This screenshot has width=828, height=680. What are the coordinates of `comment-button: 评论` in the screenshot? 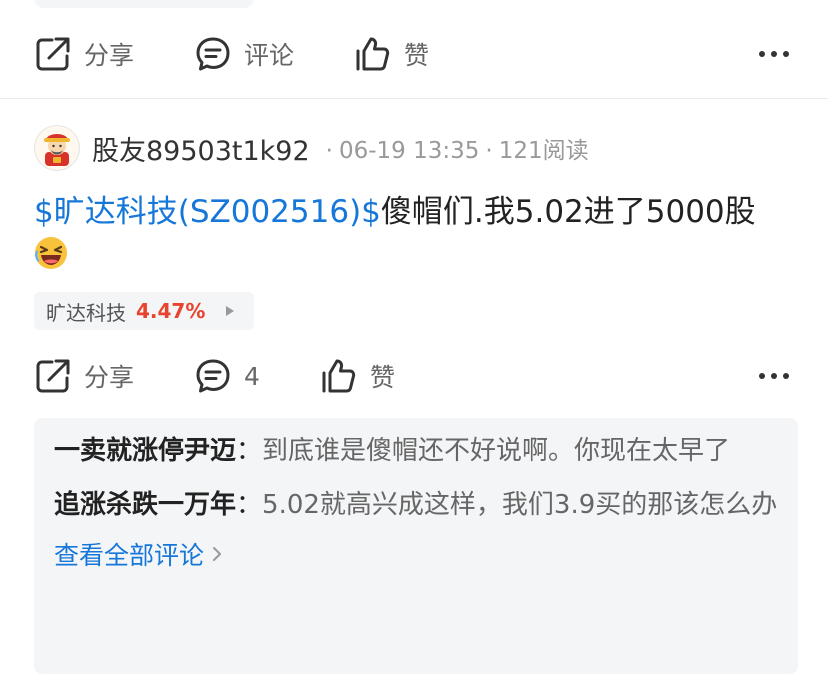 It's located at (274, 54).